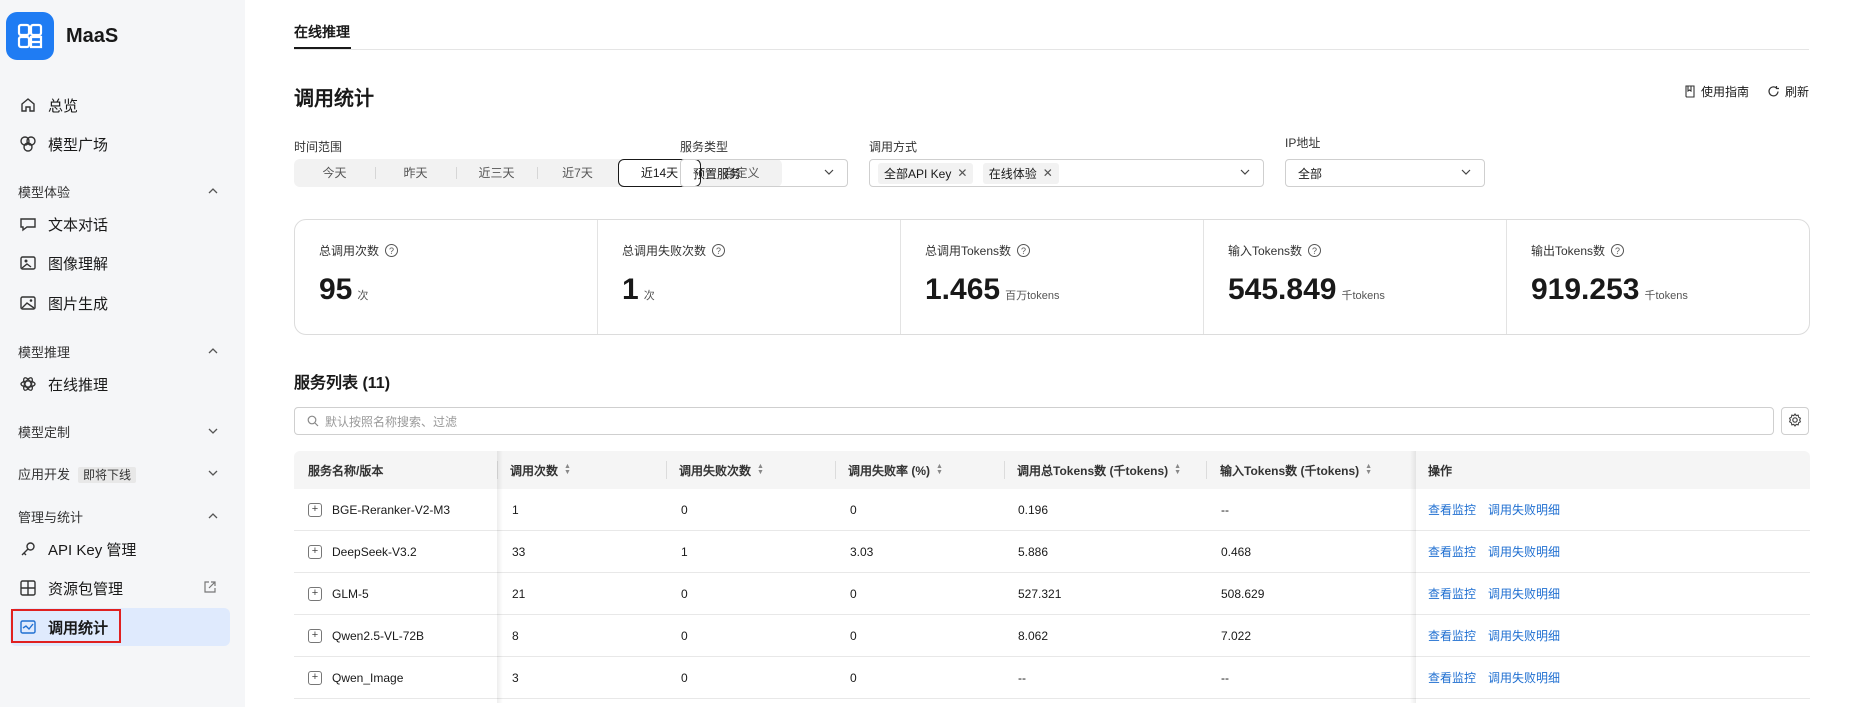 The image size is (1859, 707). Describe the element at coordinates (415, 173) in the screenshot. I see `time-option-yesterday: 昨天` at that location.